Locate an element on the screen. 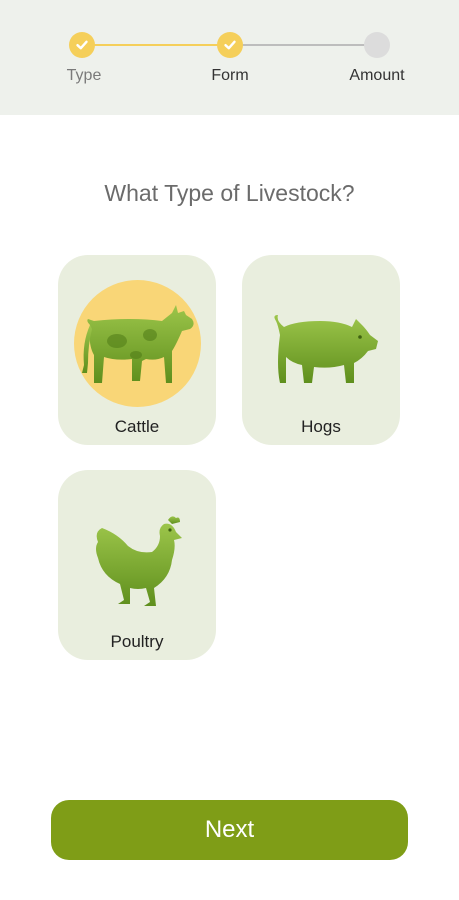  step-form-check-icon is located at coordinates (230, 45).